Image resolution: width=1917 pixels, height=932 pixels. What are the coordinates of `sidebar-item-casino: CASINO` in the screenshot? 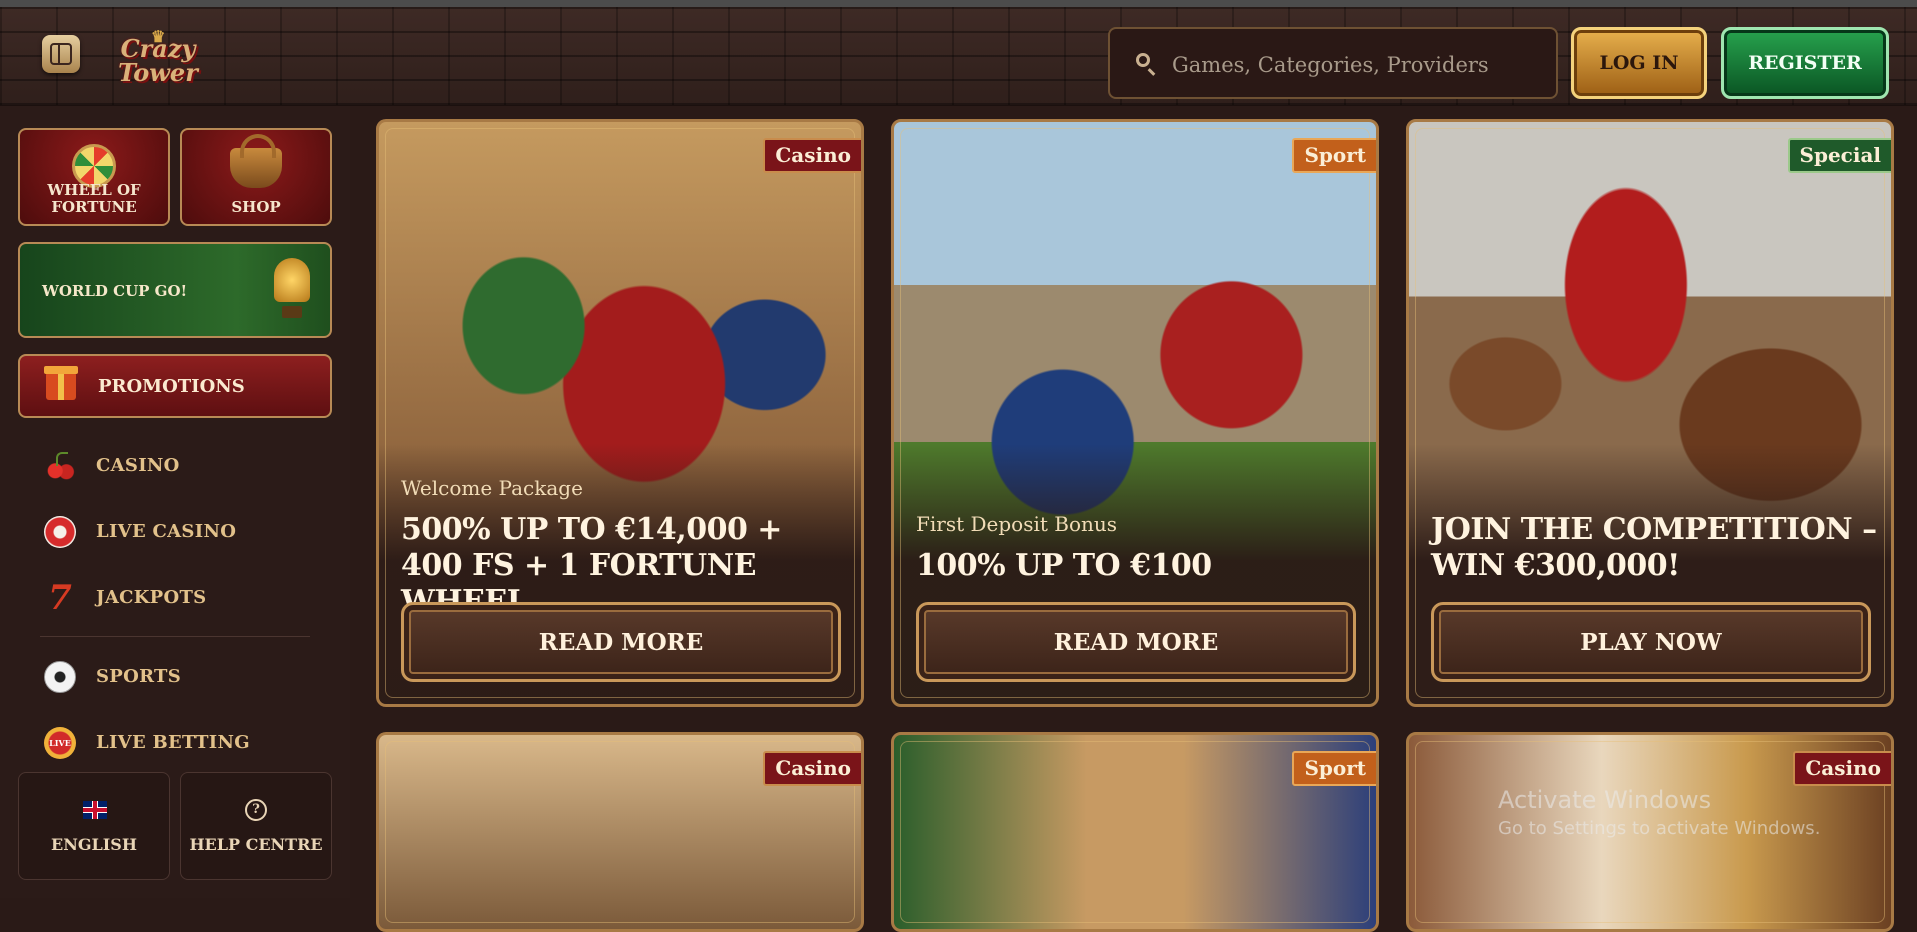 It's located at (190, 466).